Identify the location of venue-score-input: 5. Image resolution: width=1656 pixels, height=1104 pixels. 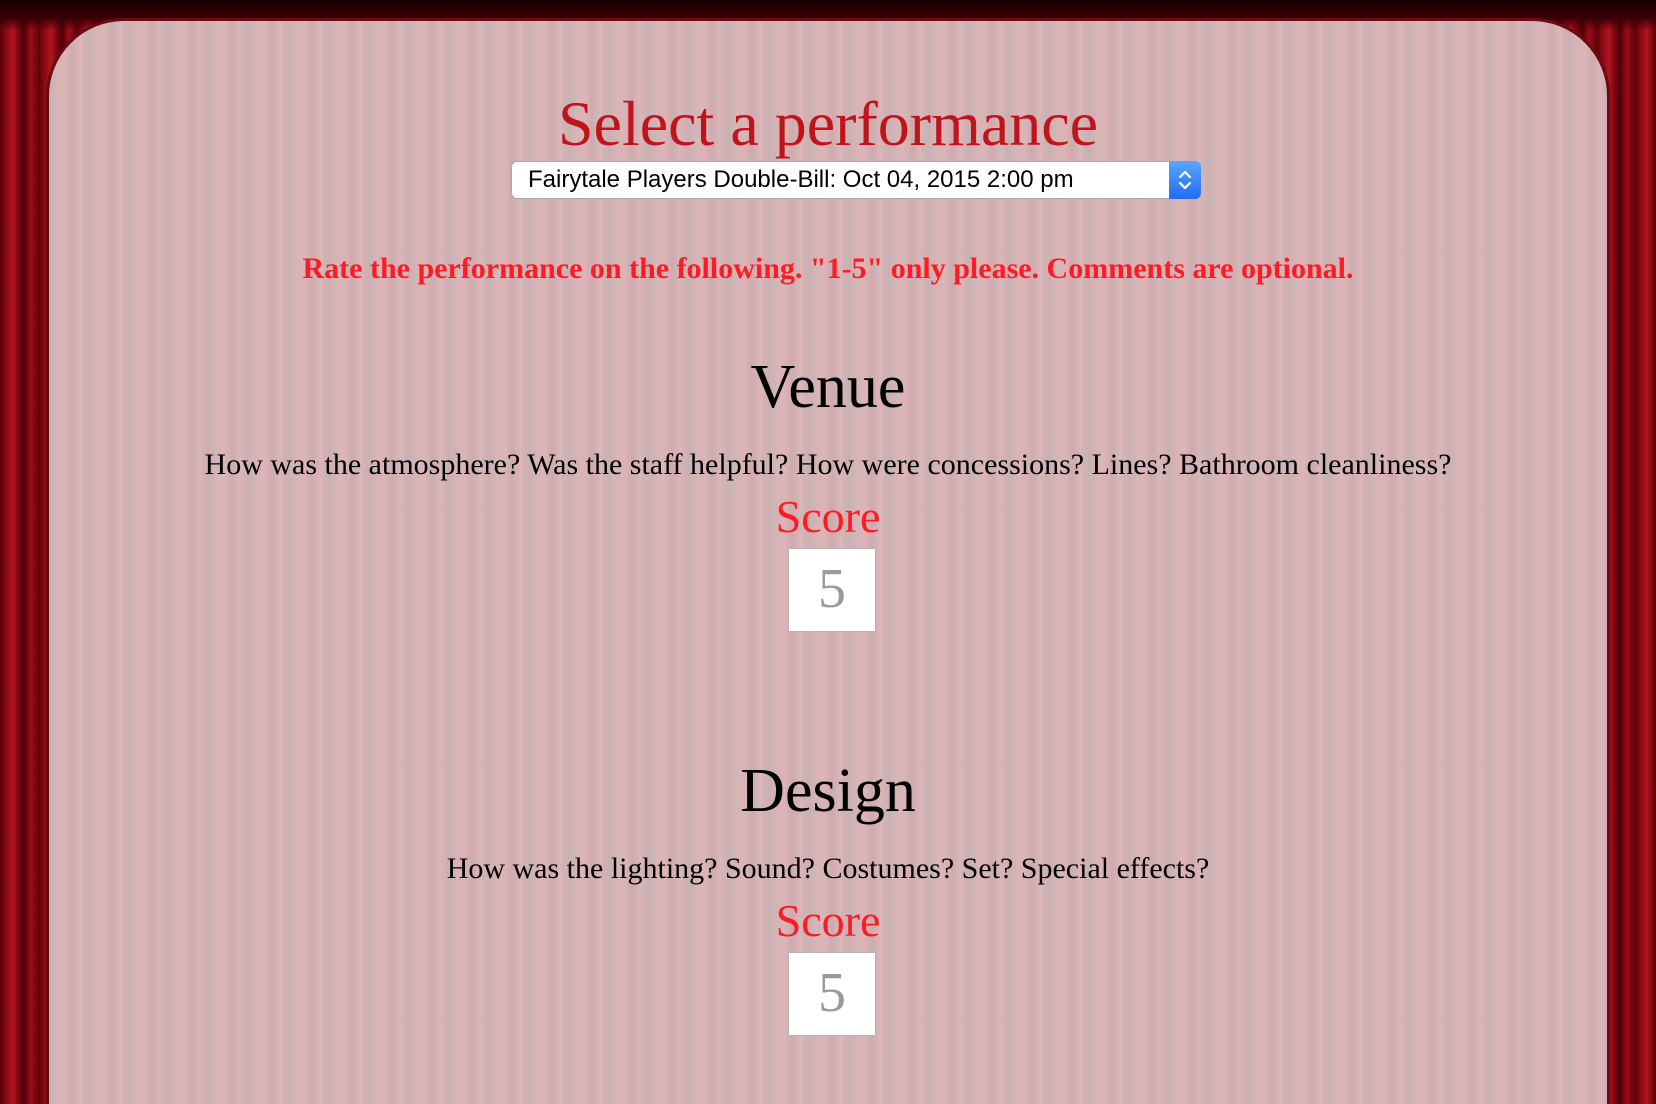
(832, 590).